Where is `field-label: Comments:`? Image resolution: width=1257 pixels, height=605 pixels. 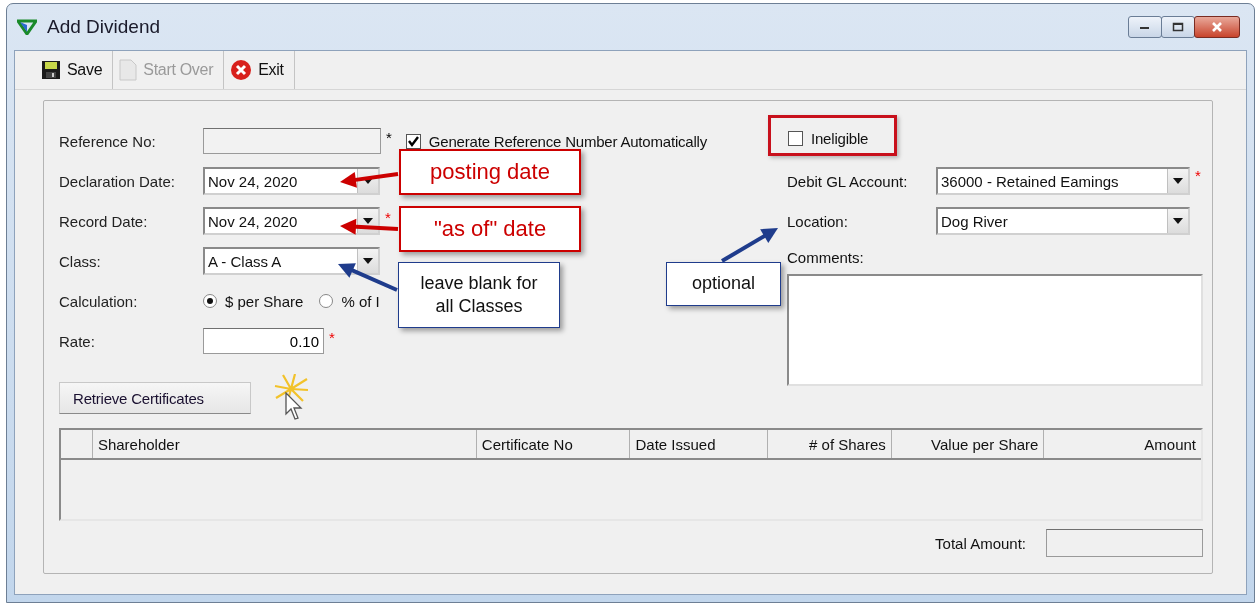
field-label: Comments: is located at coordinates (826, 257).